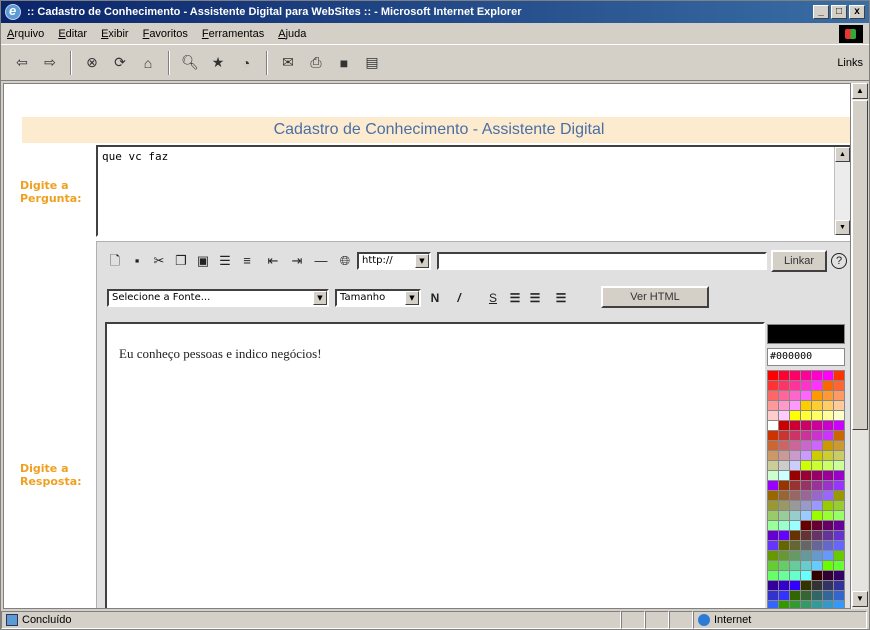  I want to click on menu-editar: Editar, so click(72, 34).